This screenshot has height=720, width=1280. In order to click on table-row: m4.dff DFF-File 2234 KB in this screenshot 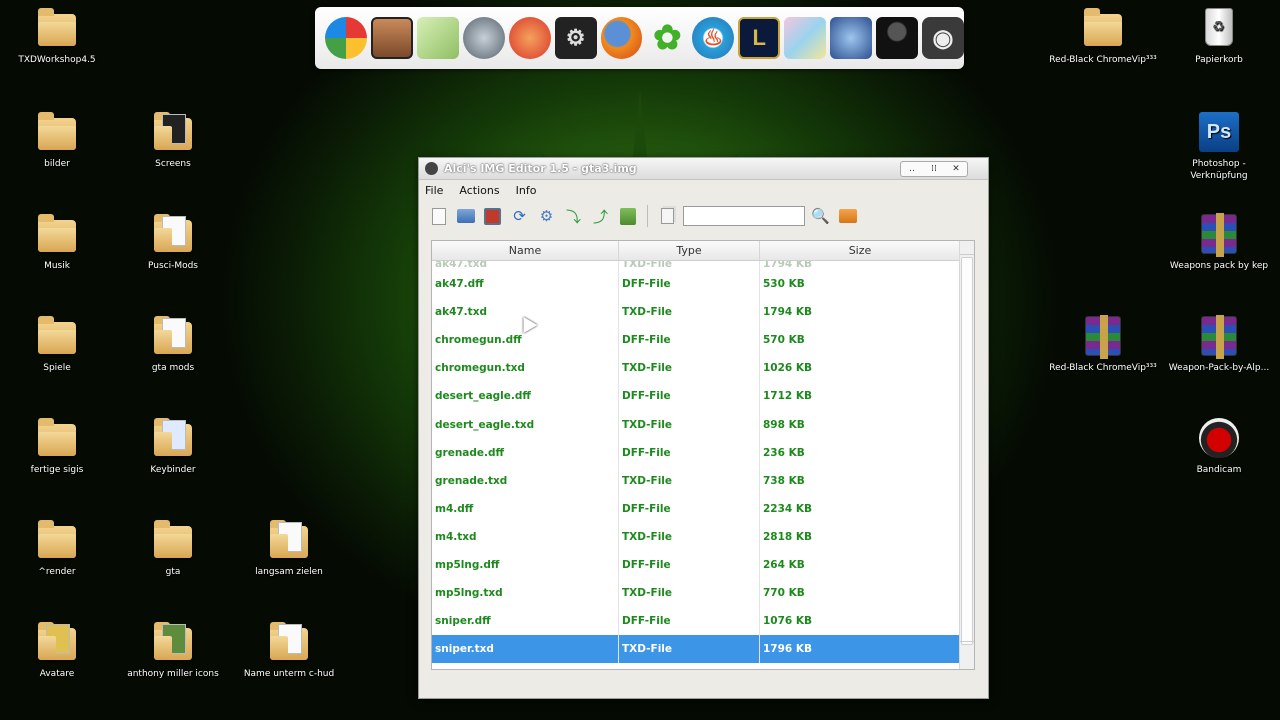, I will do `click(696, 508)`.